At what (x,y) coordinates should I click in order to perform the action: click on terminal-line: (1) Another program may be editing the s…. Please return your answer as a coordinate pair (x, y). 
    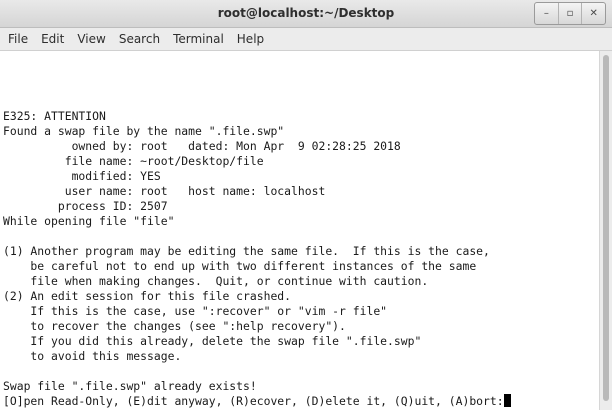
    Looking at the image, I should click on (246, 251).